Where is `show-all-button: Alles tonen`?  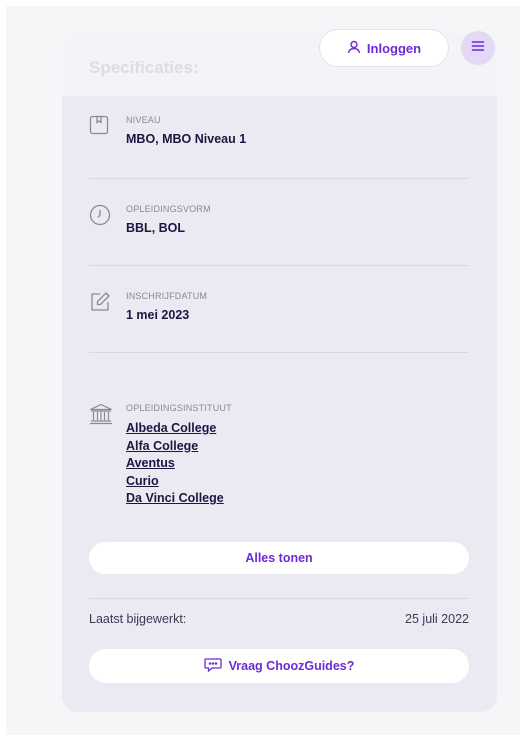 show-all-button: Alles tonen is located at coordinates (279, 558).